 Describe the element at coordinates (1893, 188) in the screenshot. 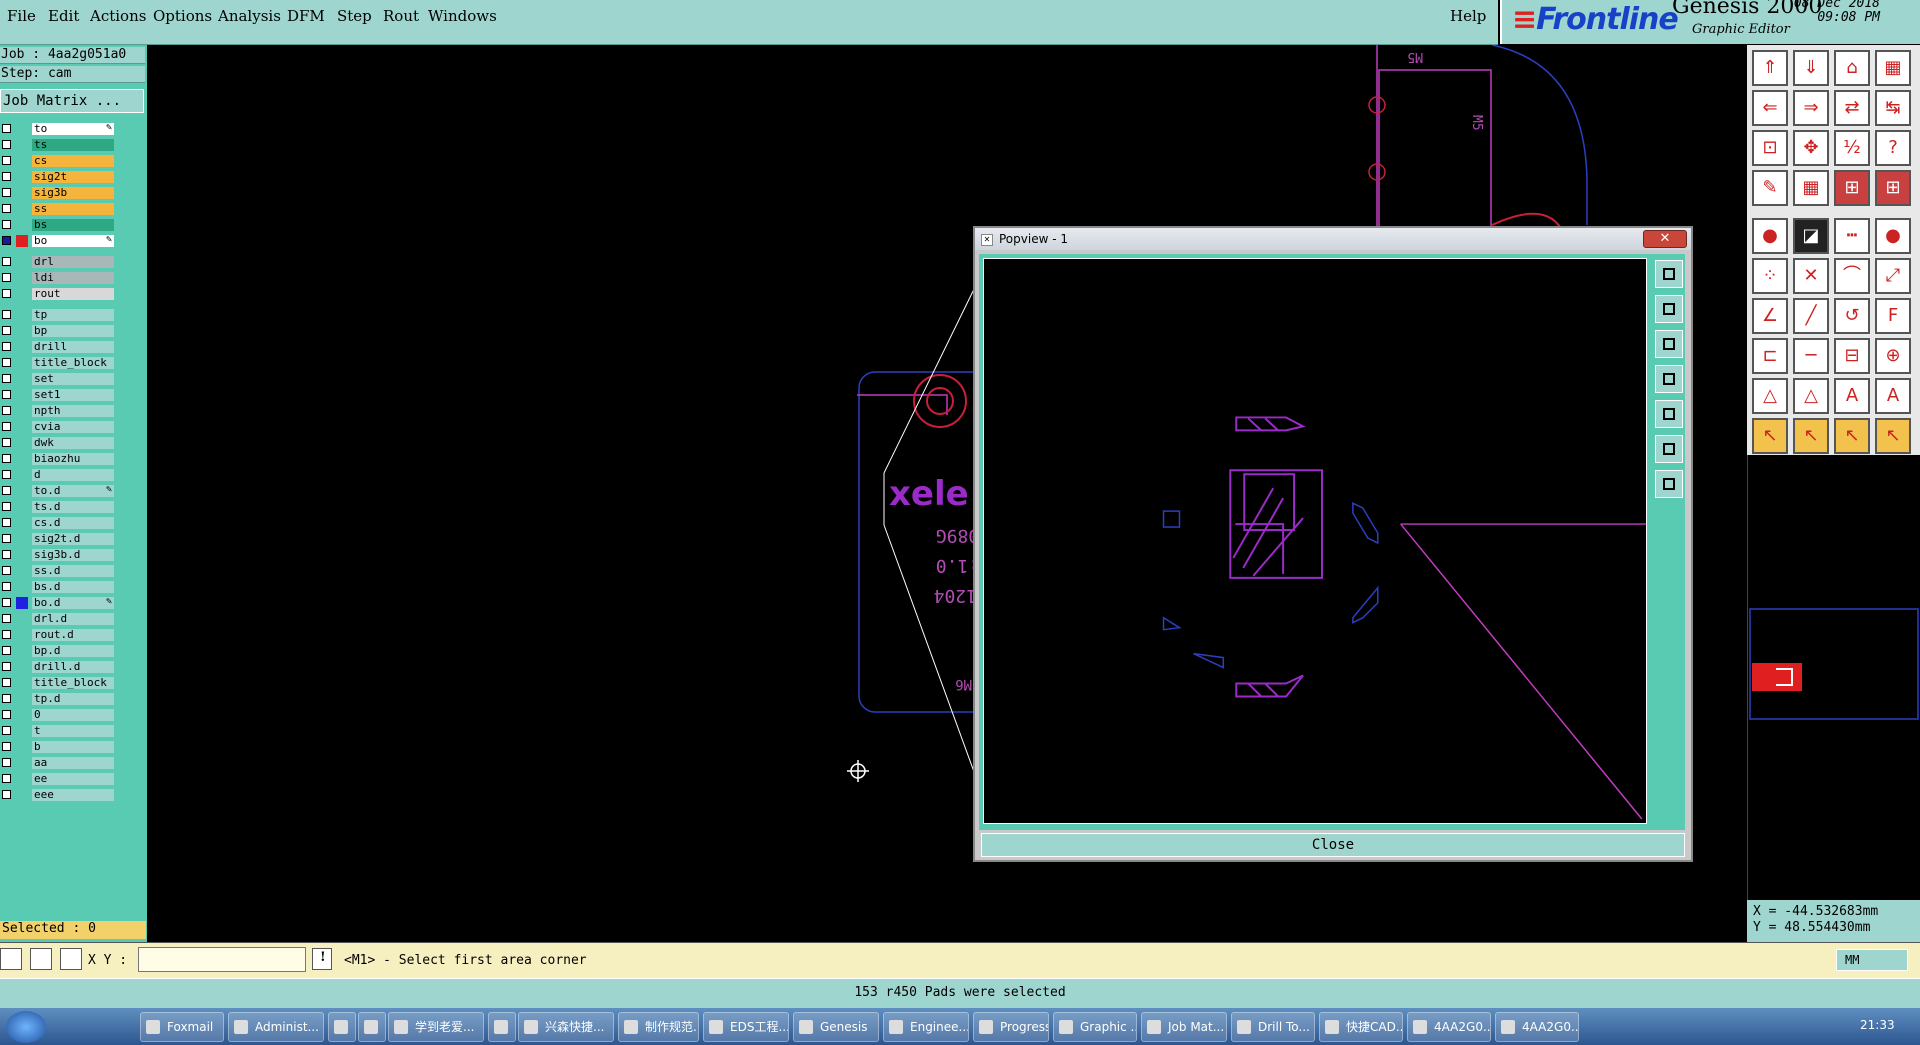

I see `snap-red2-icon: ⊞` at that location.